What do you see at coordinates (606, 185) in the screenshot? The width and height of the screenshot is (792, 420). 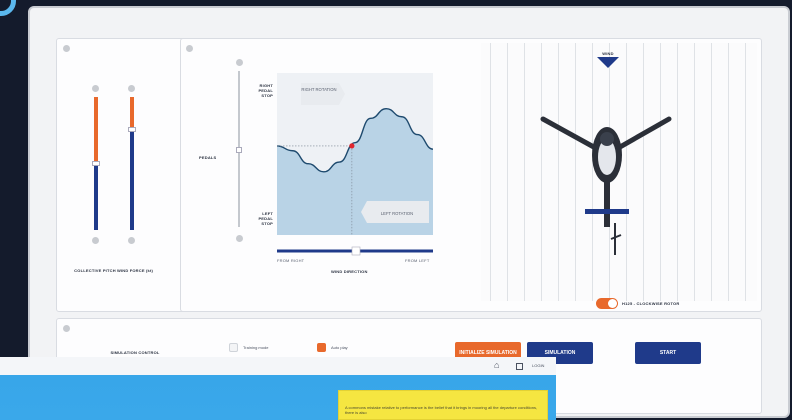 I see `helicopter-top-view-icon` at bounding box center [606, 185].